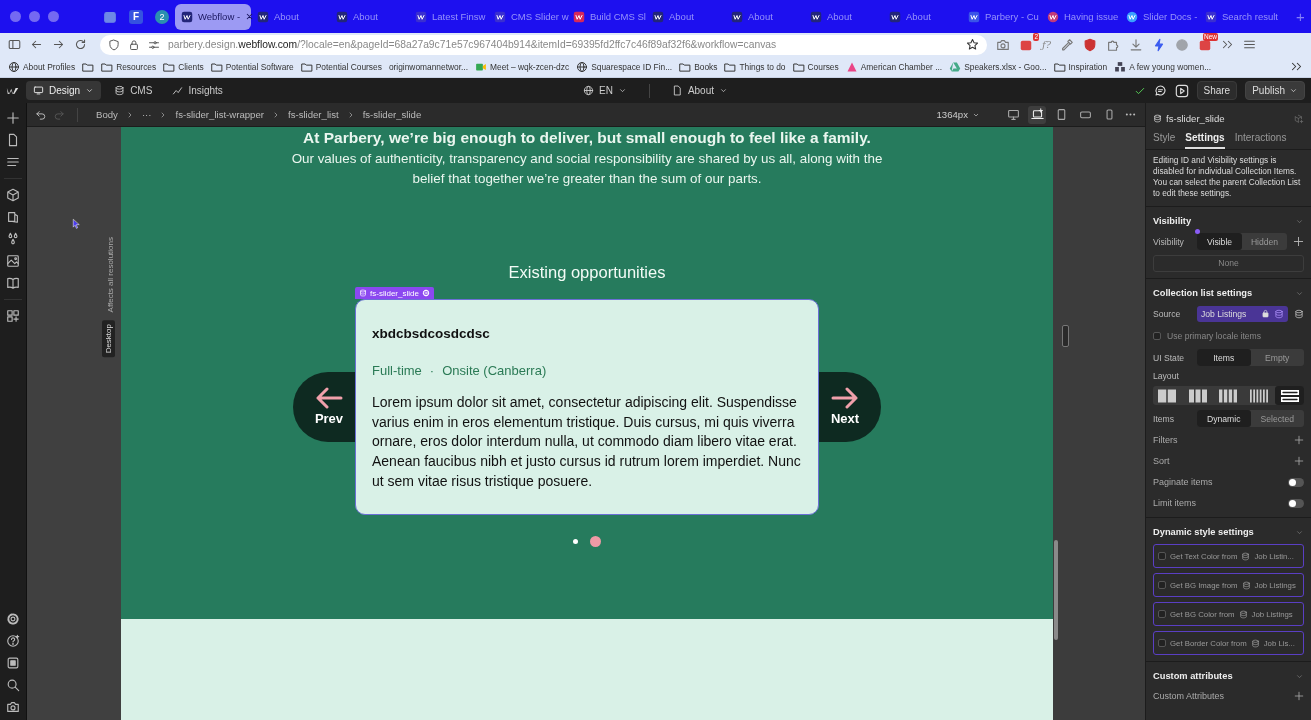  What do you see at coordinates (13, 663) in the screenshot?
I see `square-icon` at bounding box center [13, 663].